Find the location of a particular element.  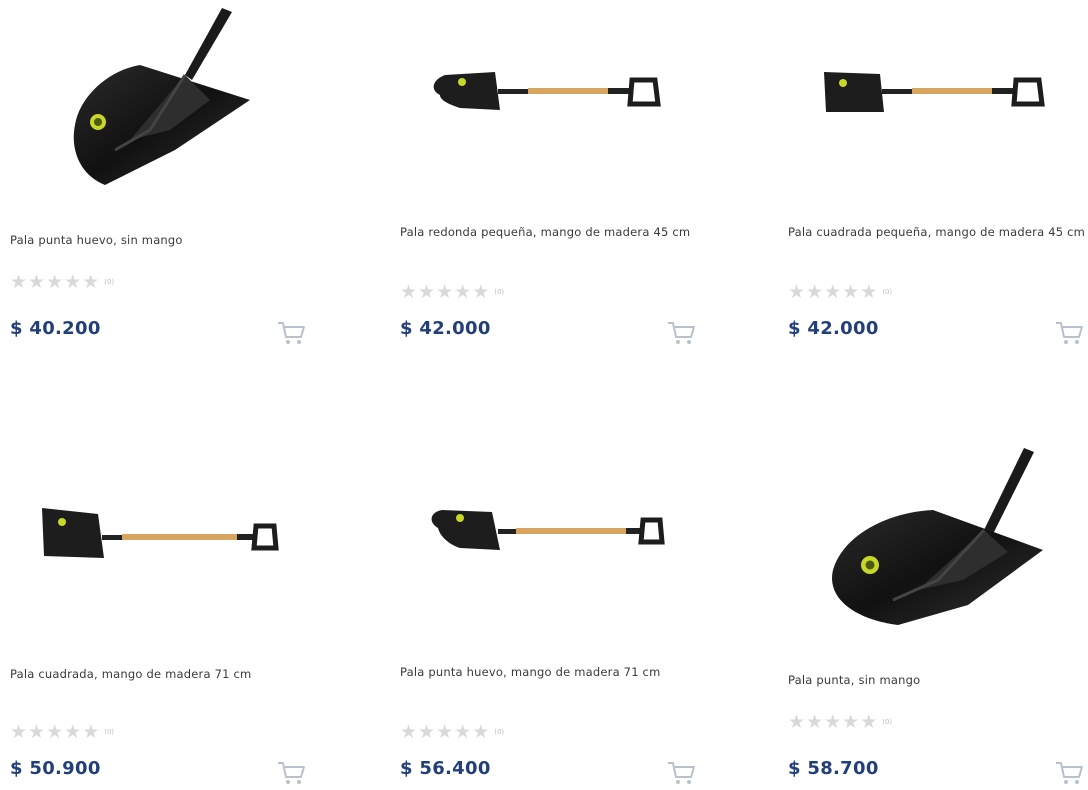

product-title: Pala punta, sin mango is located at coordinates (938, 680).